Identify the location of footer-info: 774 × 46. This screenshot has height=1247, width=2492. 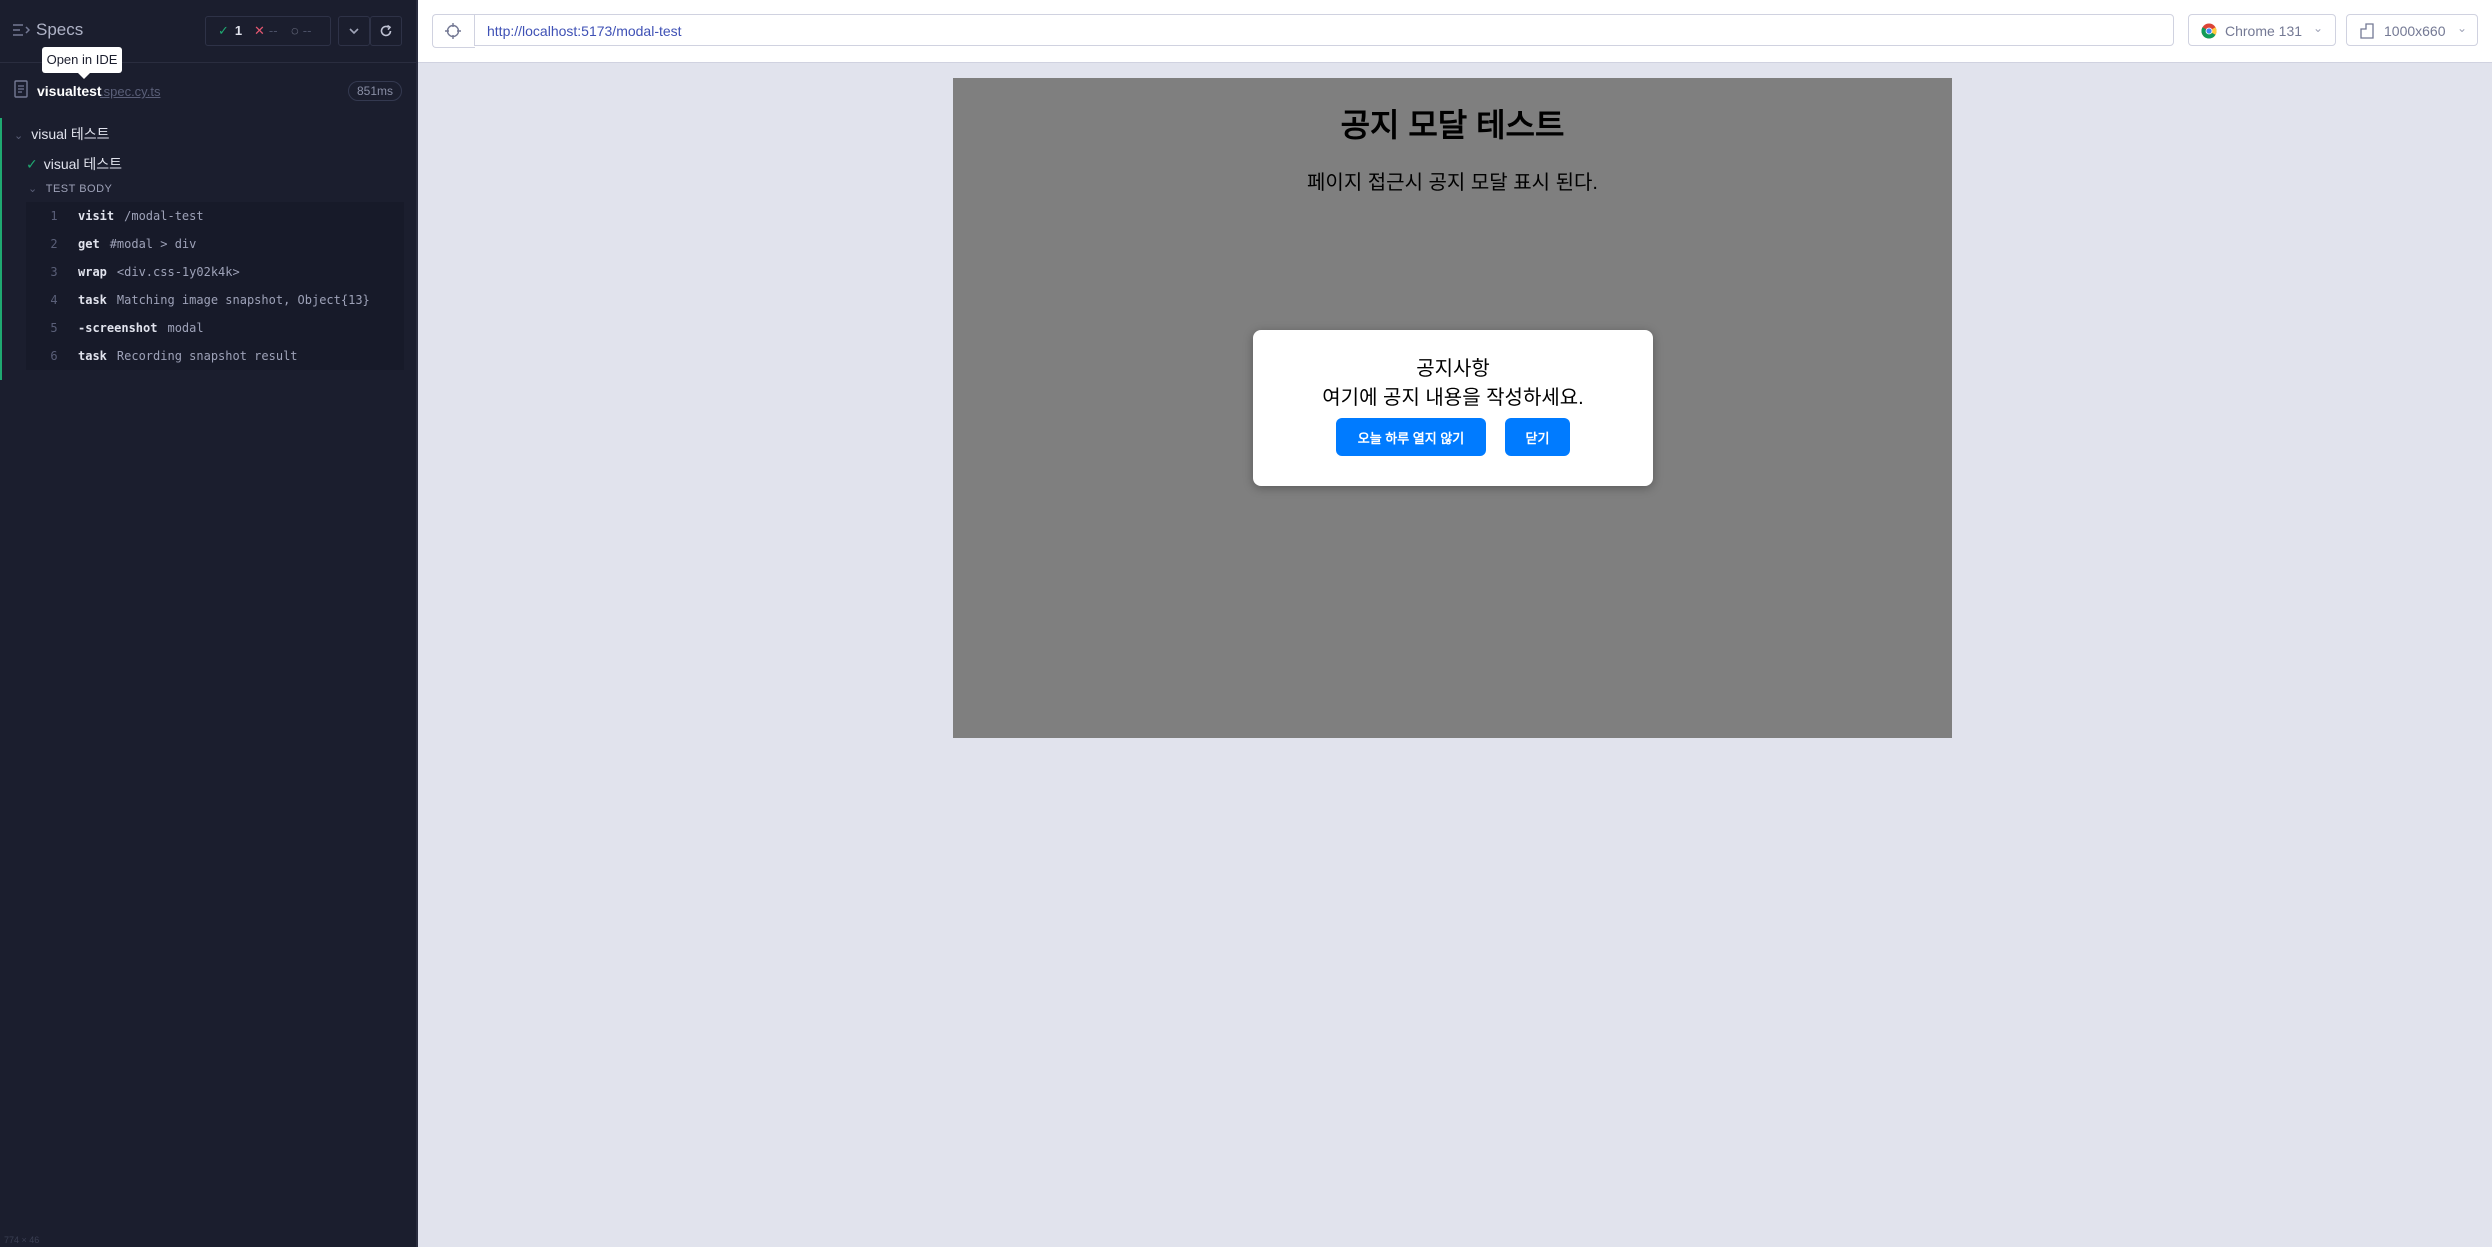
(22, 1240).